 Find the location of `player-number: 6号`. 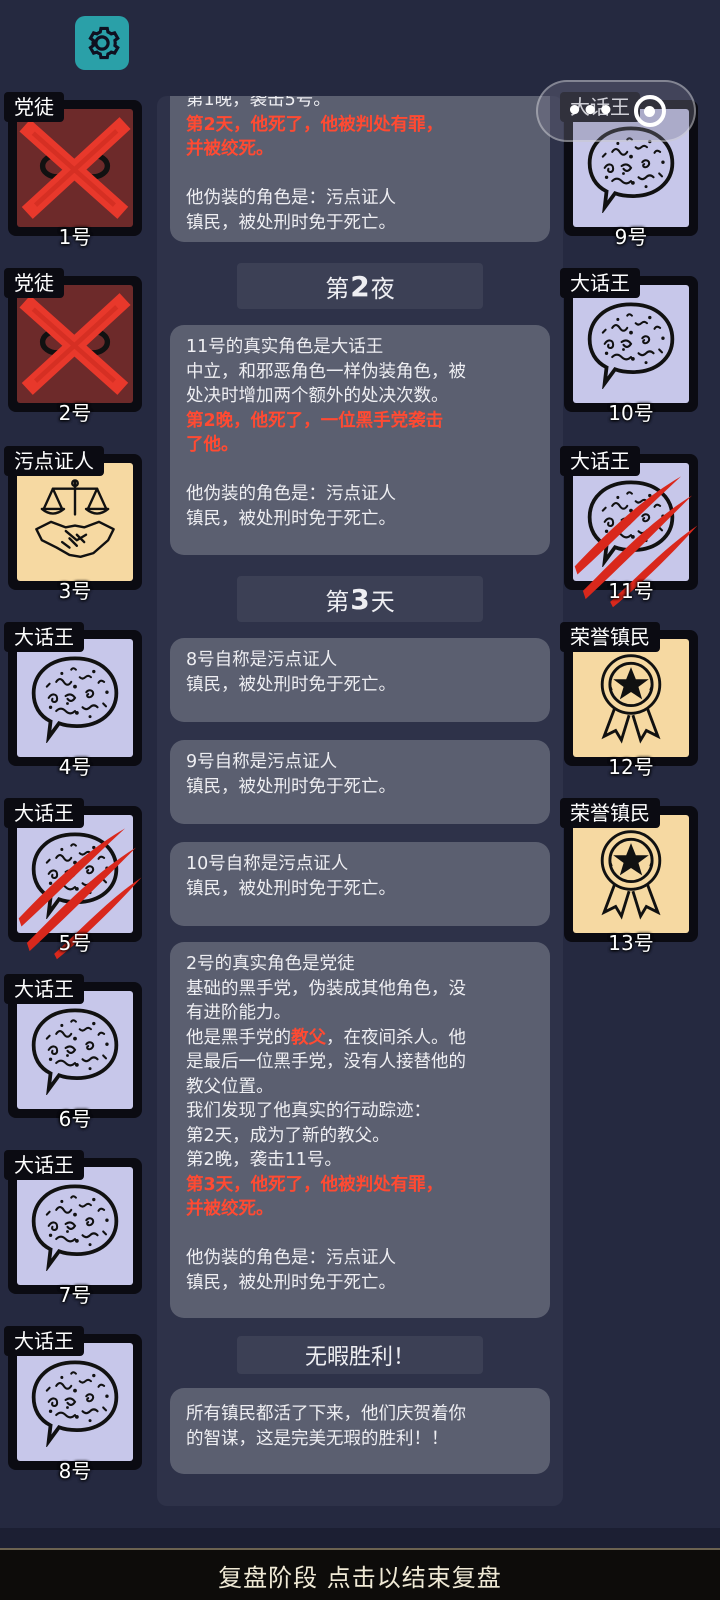

player-number: 6号 is located at coordinates (75, 1119).